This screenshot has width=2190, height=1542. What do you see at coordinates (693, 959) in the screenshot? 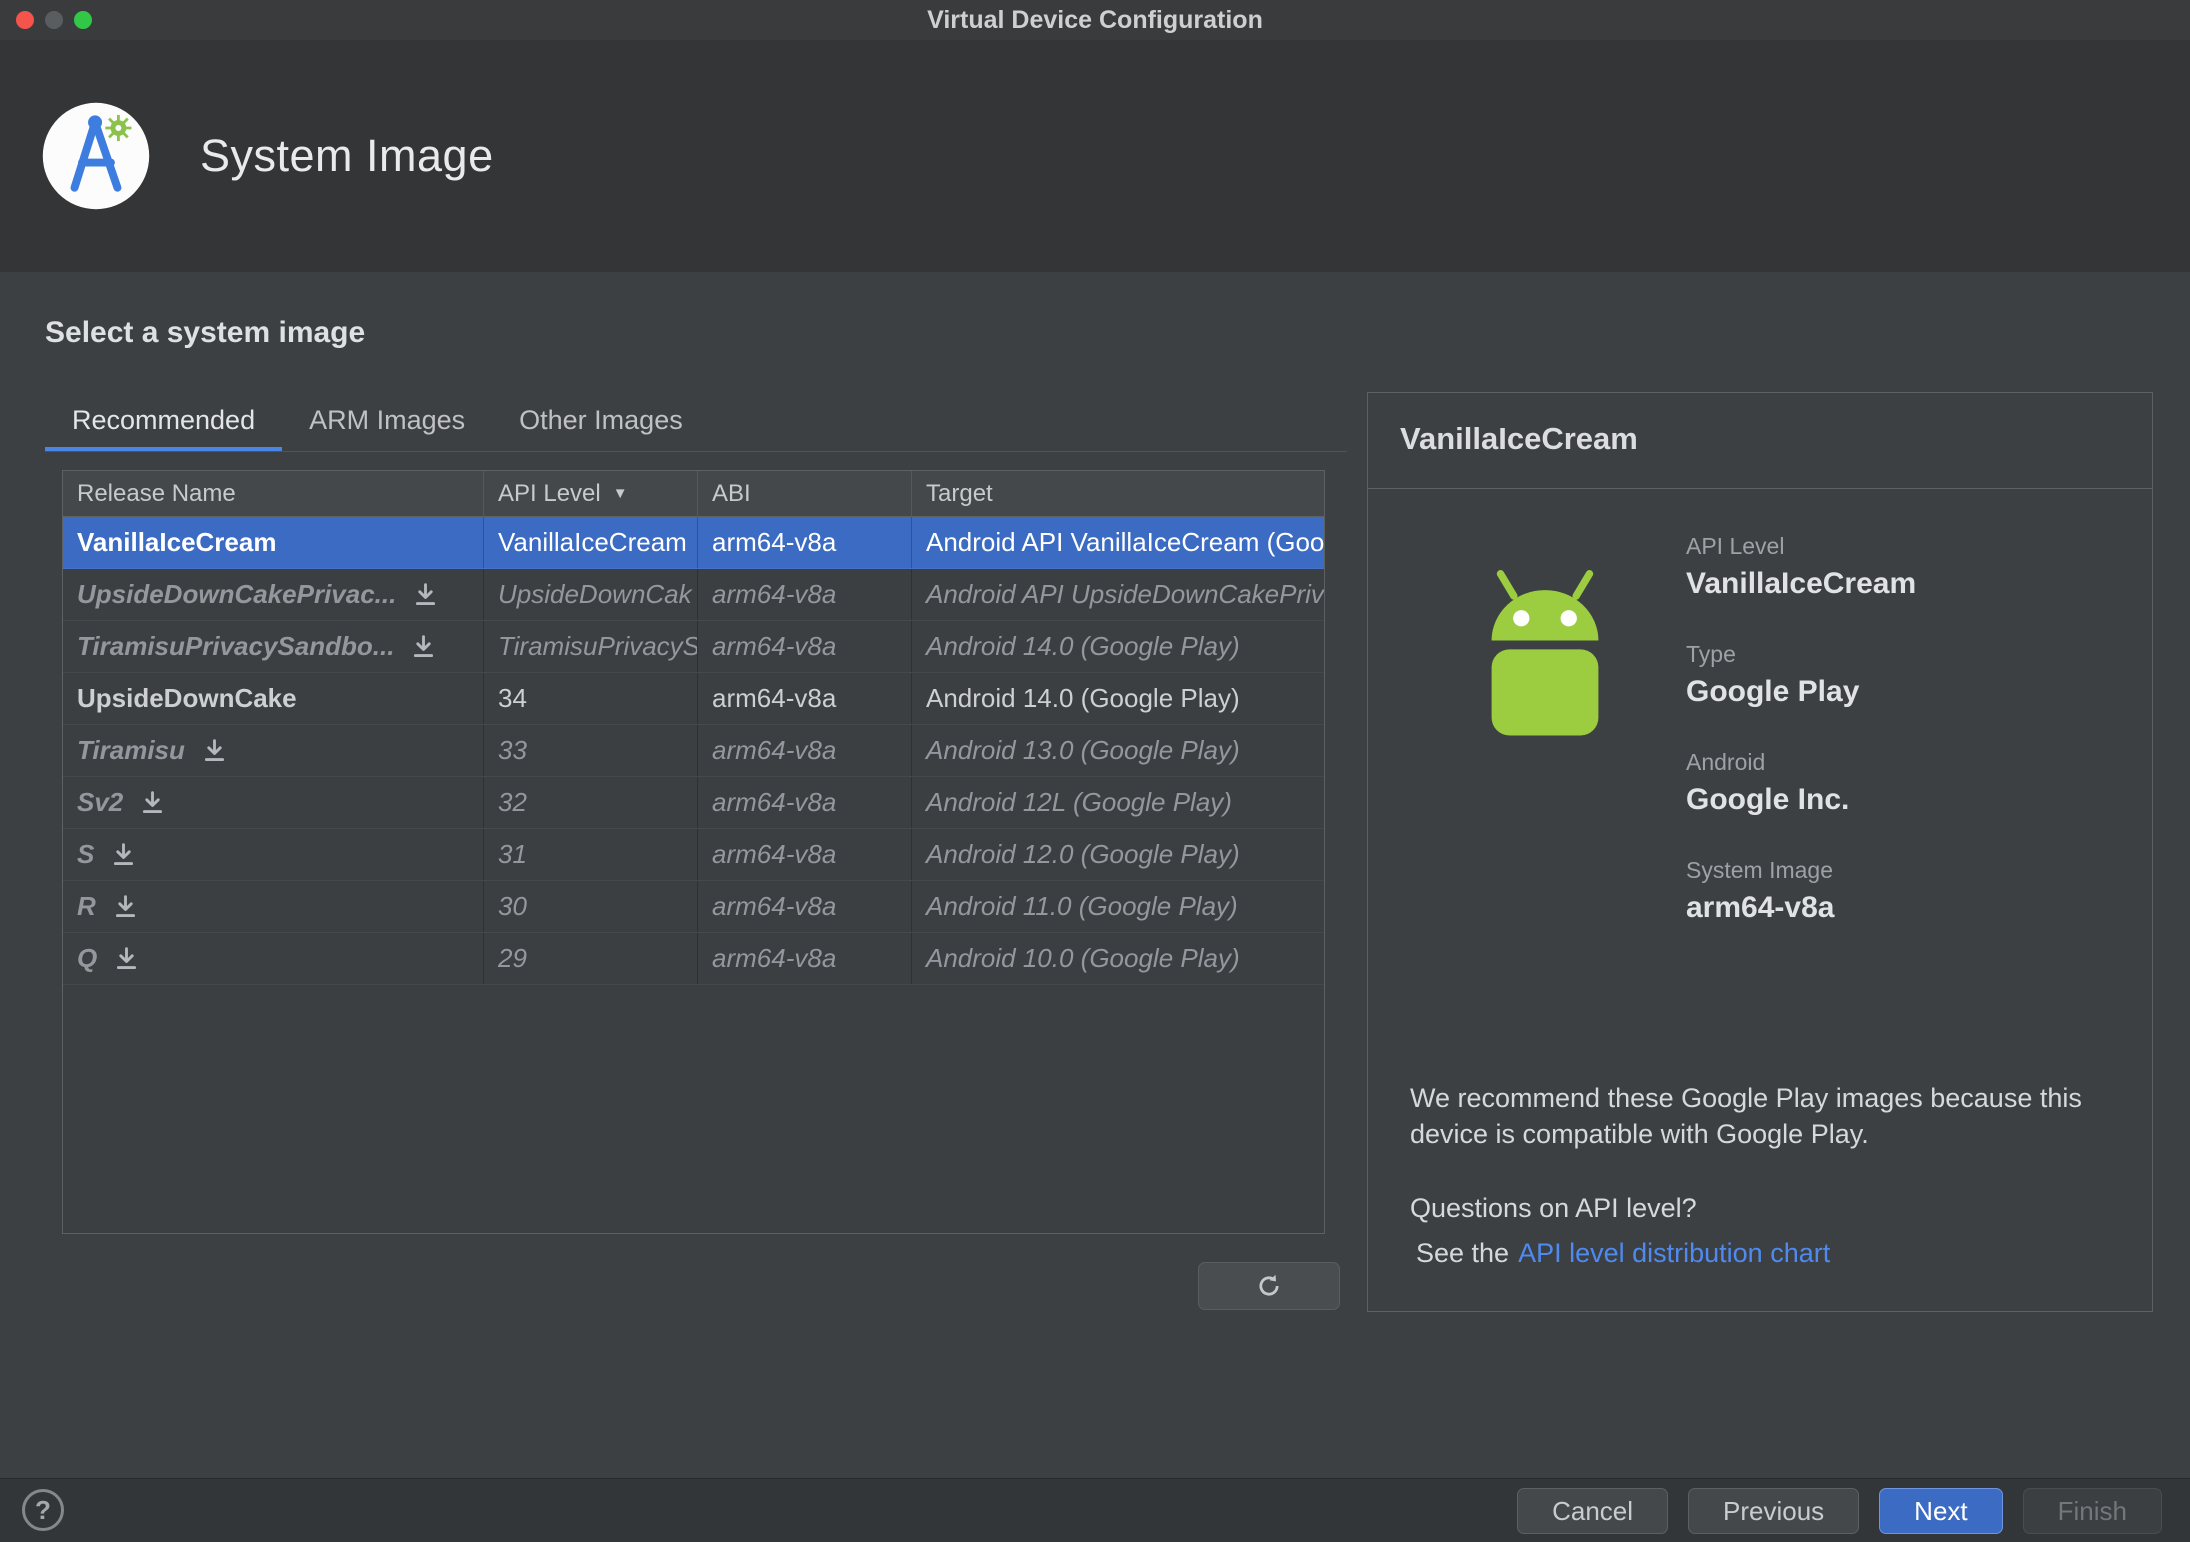
I see `table-row-q: Q 29 arm64-v8a Android 10.0 (Google Play)` at bounding box center [693, 959].